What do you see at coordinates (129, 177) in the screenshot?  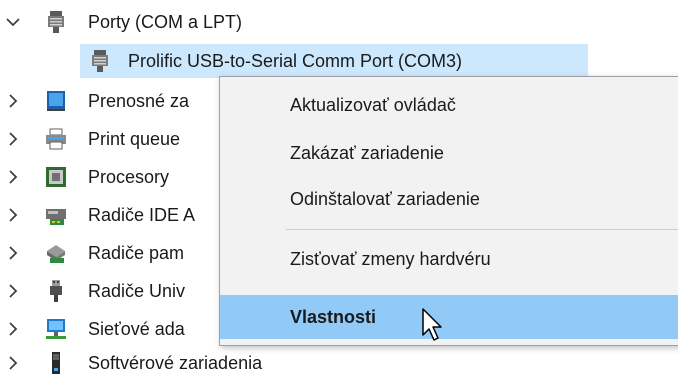 I see `tree-category-label: Procesory` at bounding box center [129, 177].